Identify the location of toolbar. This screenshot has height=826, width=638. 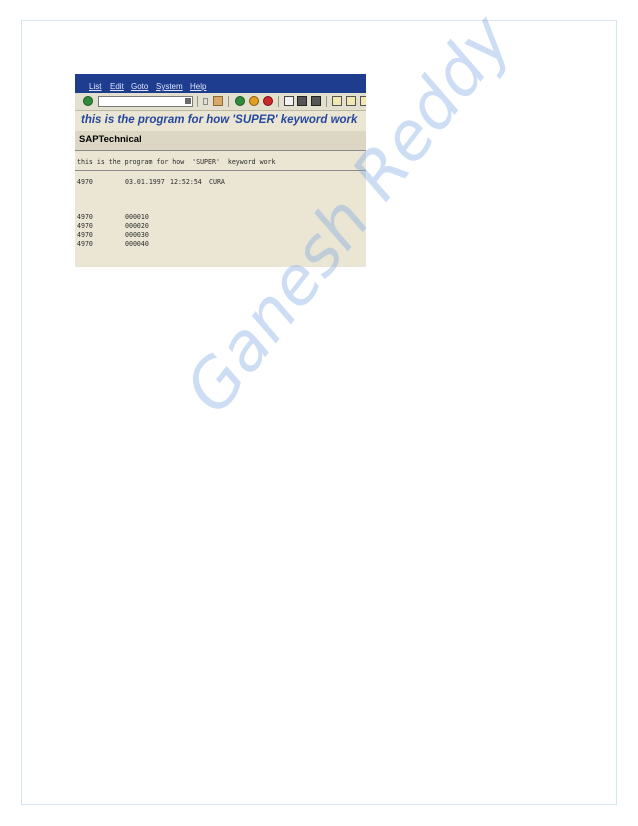
(220, 102).